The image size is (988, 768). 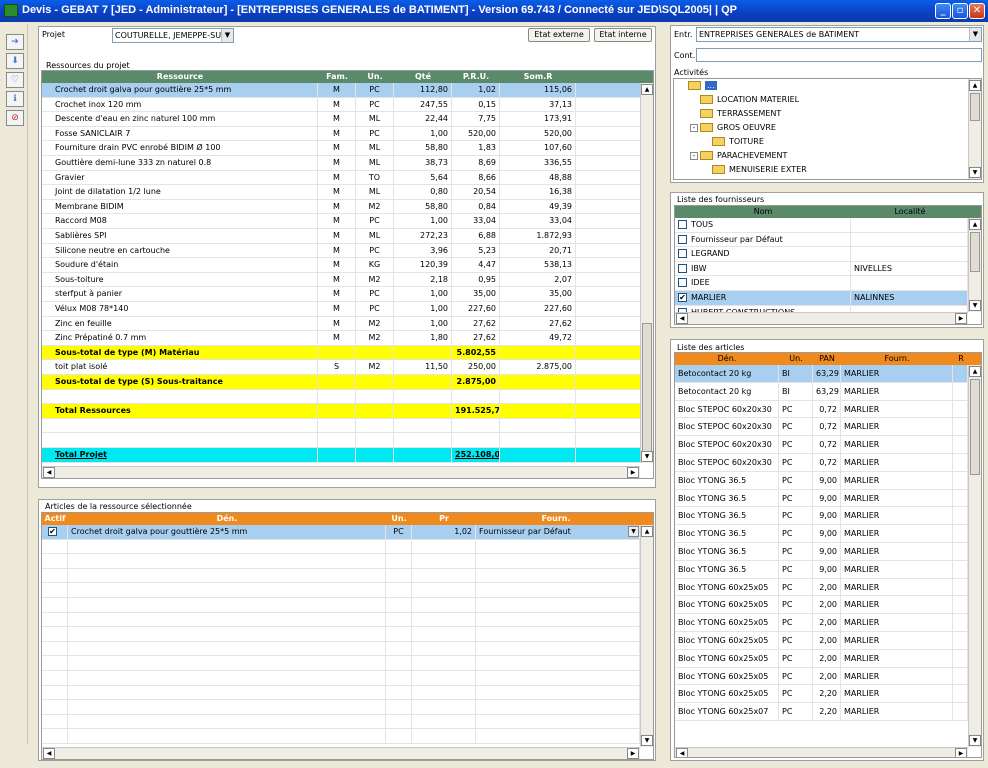 I want to click on table-row: Zinc en feuille M M2 1,00 27,62 27,62, so click(x=341, y=324).